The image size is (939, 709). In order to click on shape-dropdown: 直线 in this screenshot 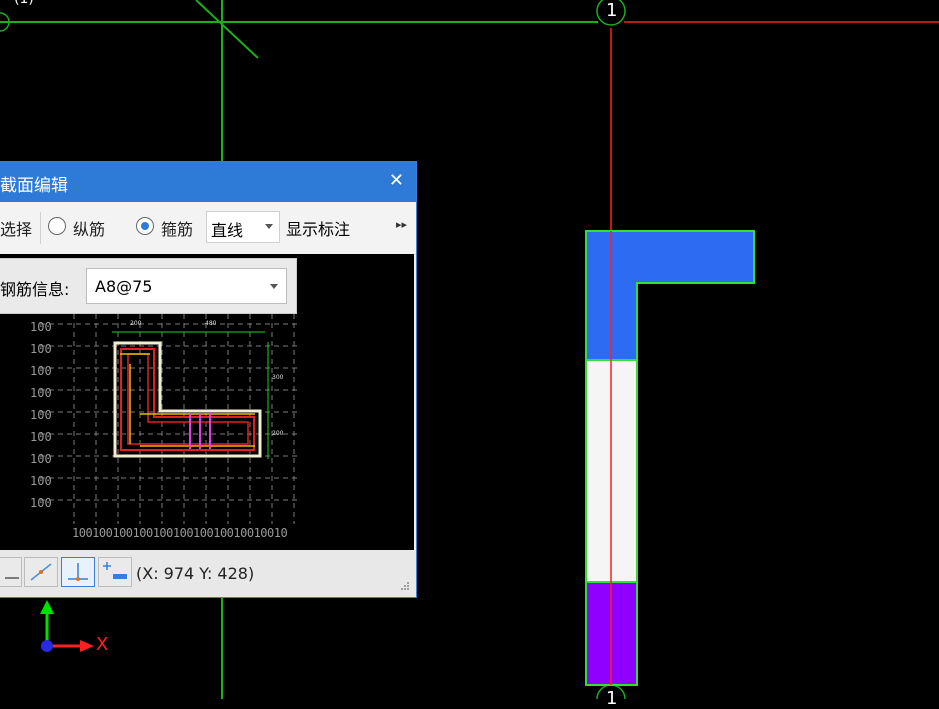, I will do `click(243, 227)`.